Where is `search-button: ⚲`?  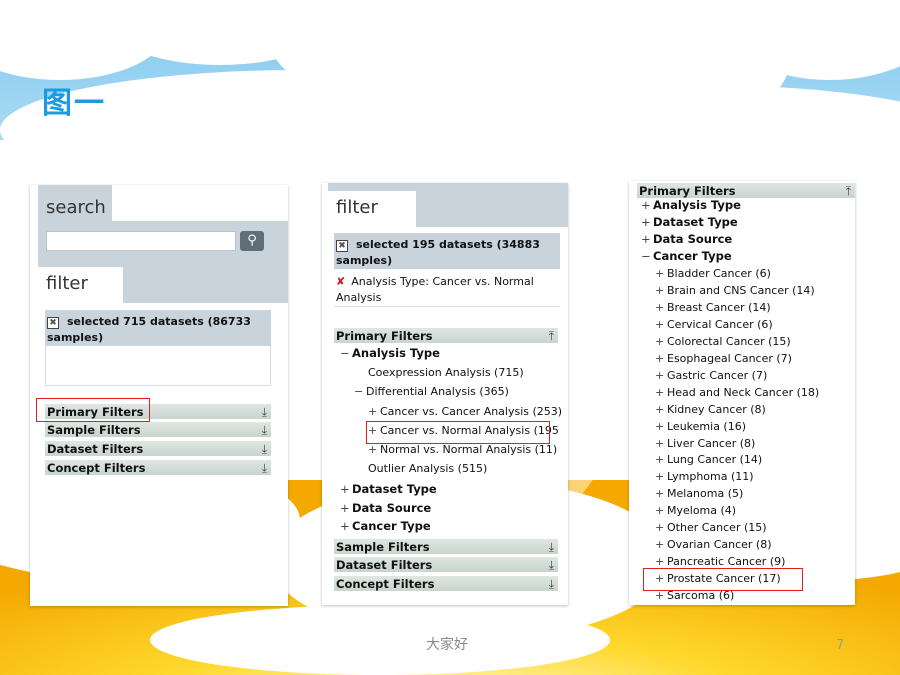 search-button: ⚲ is located at coordinates (252, 241).